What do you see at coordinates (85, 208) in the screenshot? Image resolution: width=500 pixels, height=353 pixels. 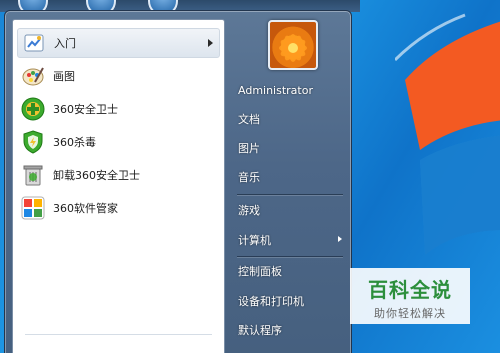 I see `program-label: 360软件管家` at bounding box center [85, 208].